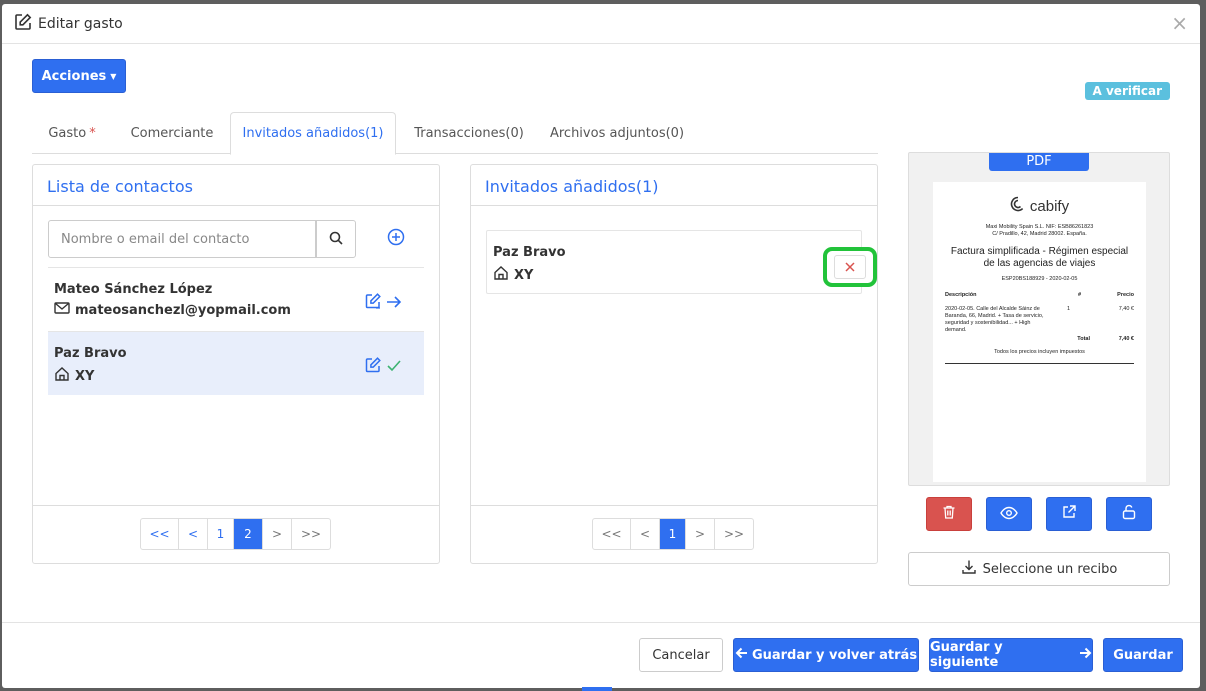 This screenshot has height=691, width=1206. What do you see at coordinates (1039, 352) in the screenshot?
I see `receipt-footer-note: Todos los precios incluyen impuestos` at bounding box center [1039, 352].